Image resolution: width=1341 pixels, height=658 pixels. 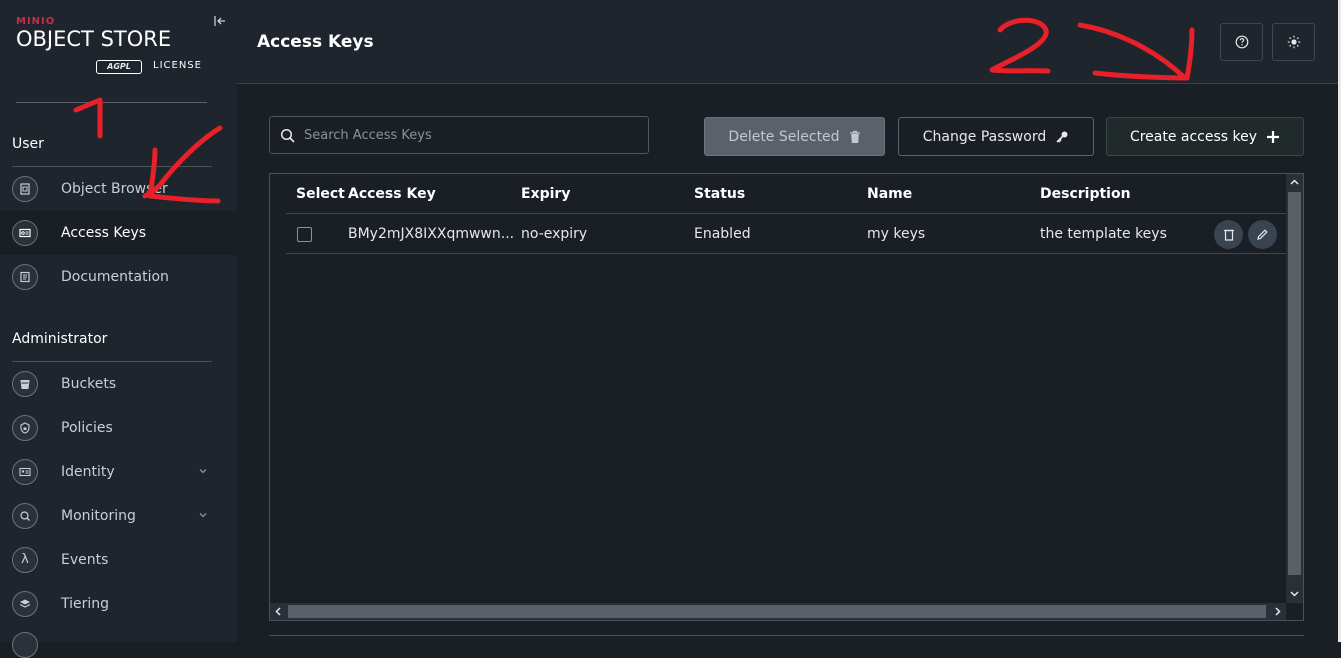 What do you see at coordinates (85, 604) in the screenshot?
I see `sidebar-item-label: Tiering` at bounding box center [85, 604].